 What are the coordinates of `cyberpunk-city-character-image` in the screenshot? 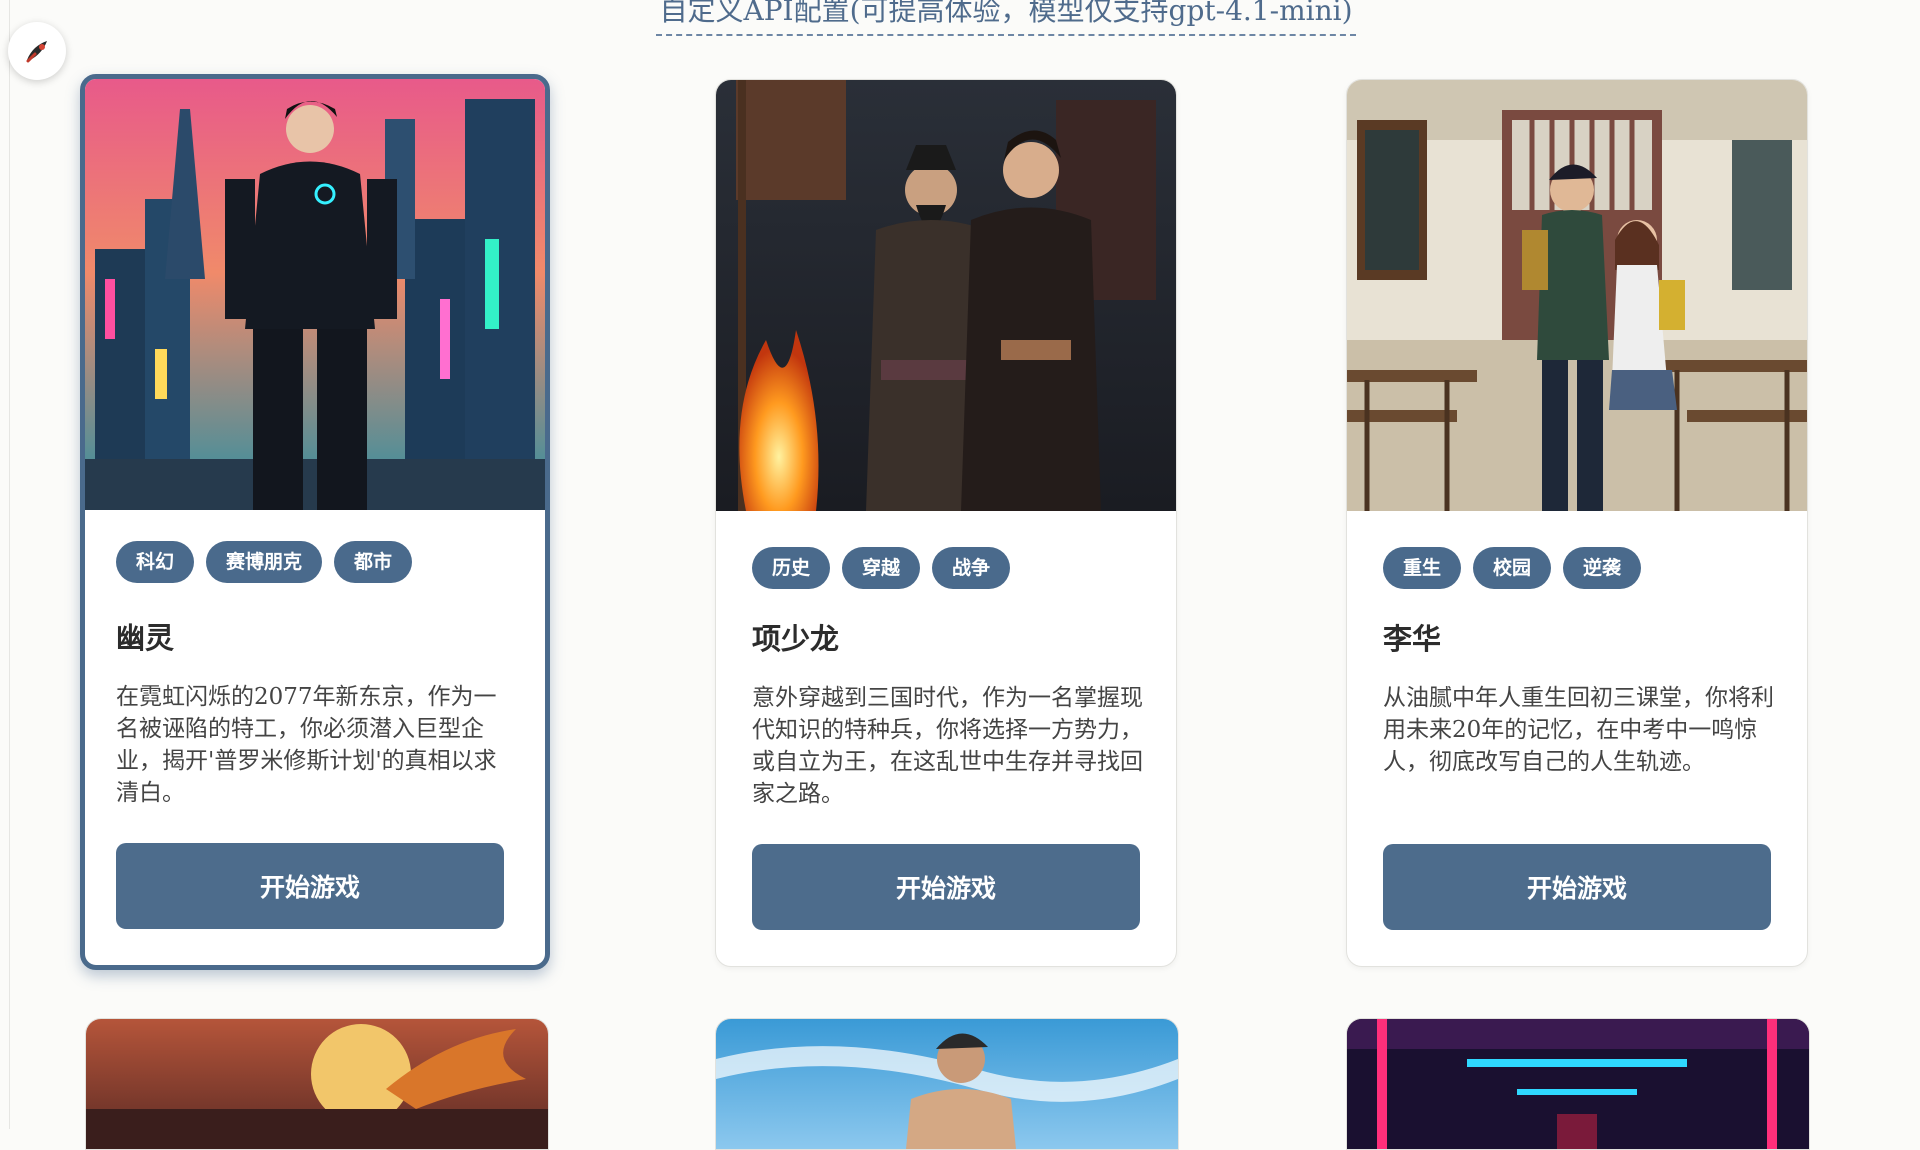 It's located at (315, 294).